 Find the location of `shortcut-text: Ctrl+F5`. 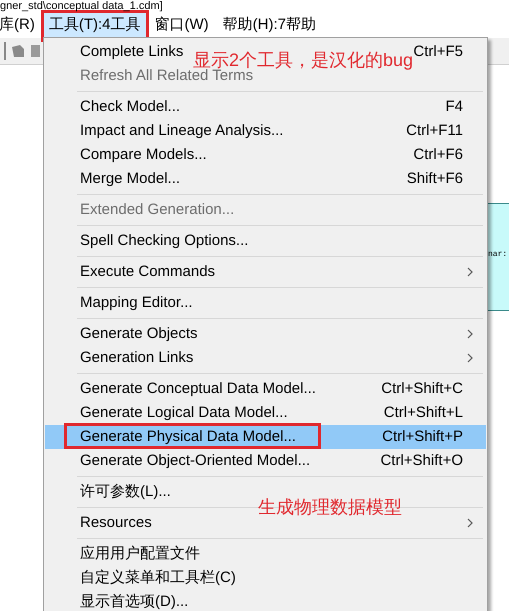

shortcut-text: Ctrl+F5 is located at coordinates (438, 52).